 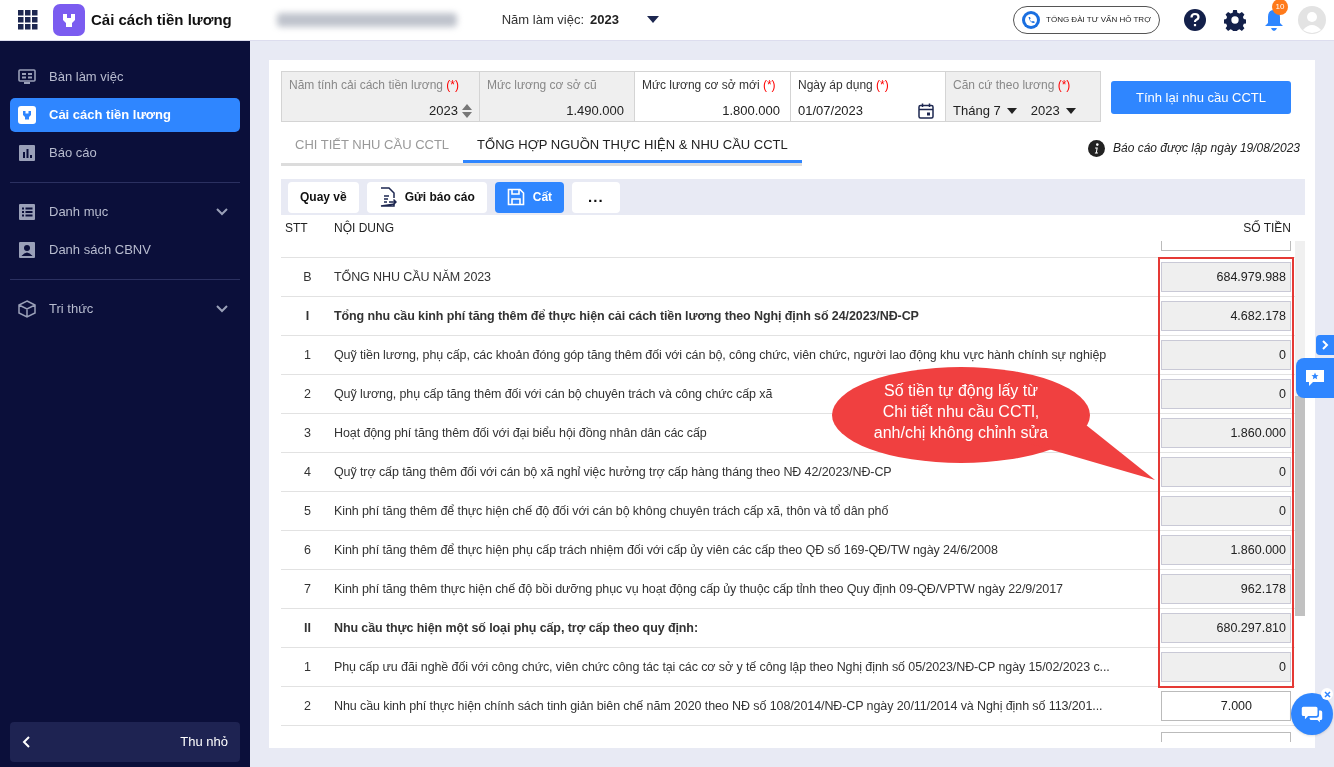 I want to click on calendar-icon, so click(x=926, y=110).